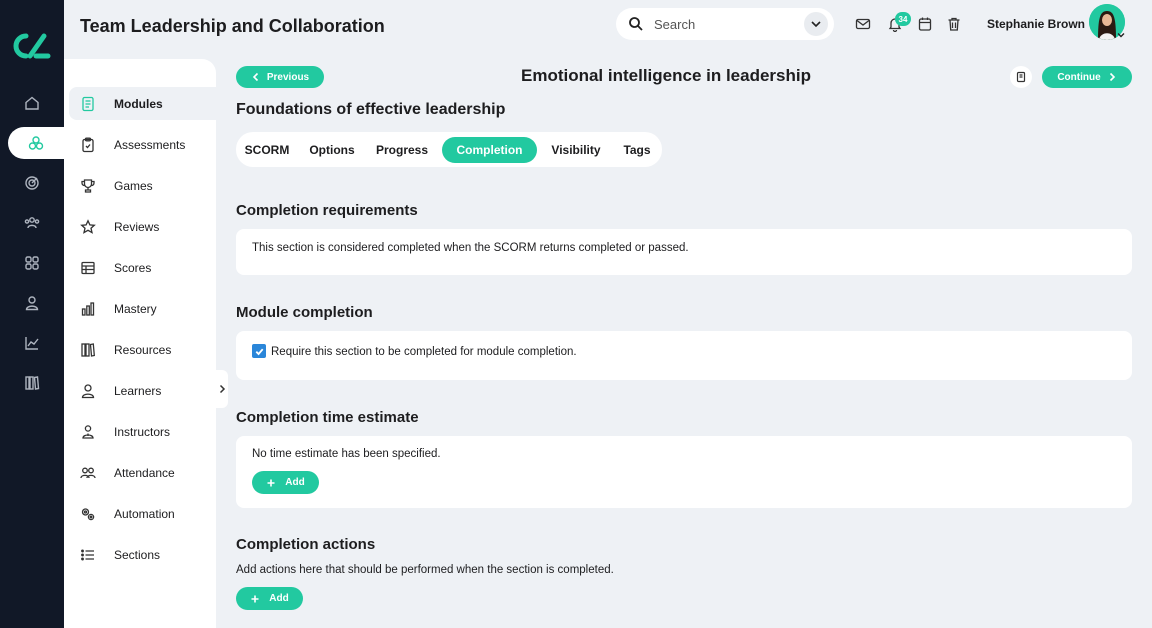 The image size is (1152, 628). I want to click on rail-apps-icon, so click(32, 263).